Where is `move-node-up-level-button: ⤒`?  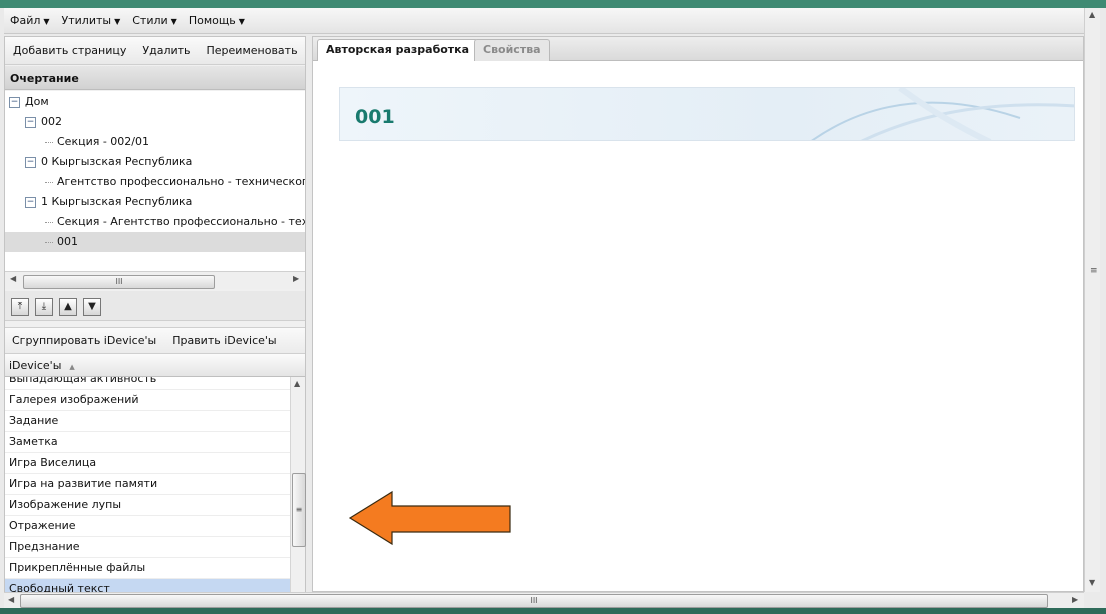
move-node-up-level-button: ⤒ is located at coordinates (20, 307).